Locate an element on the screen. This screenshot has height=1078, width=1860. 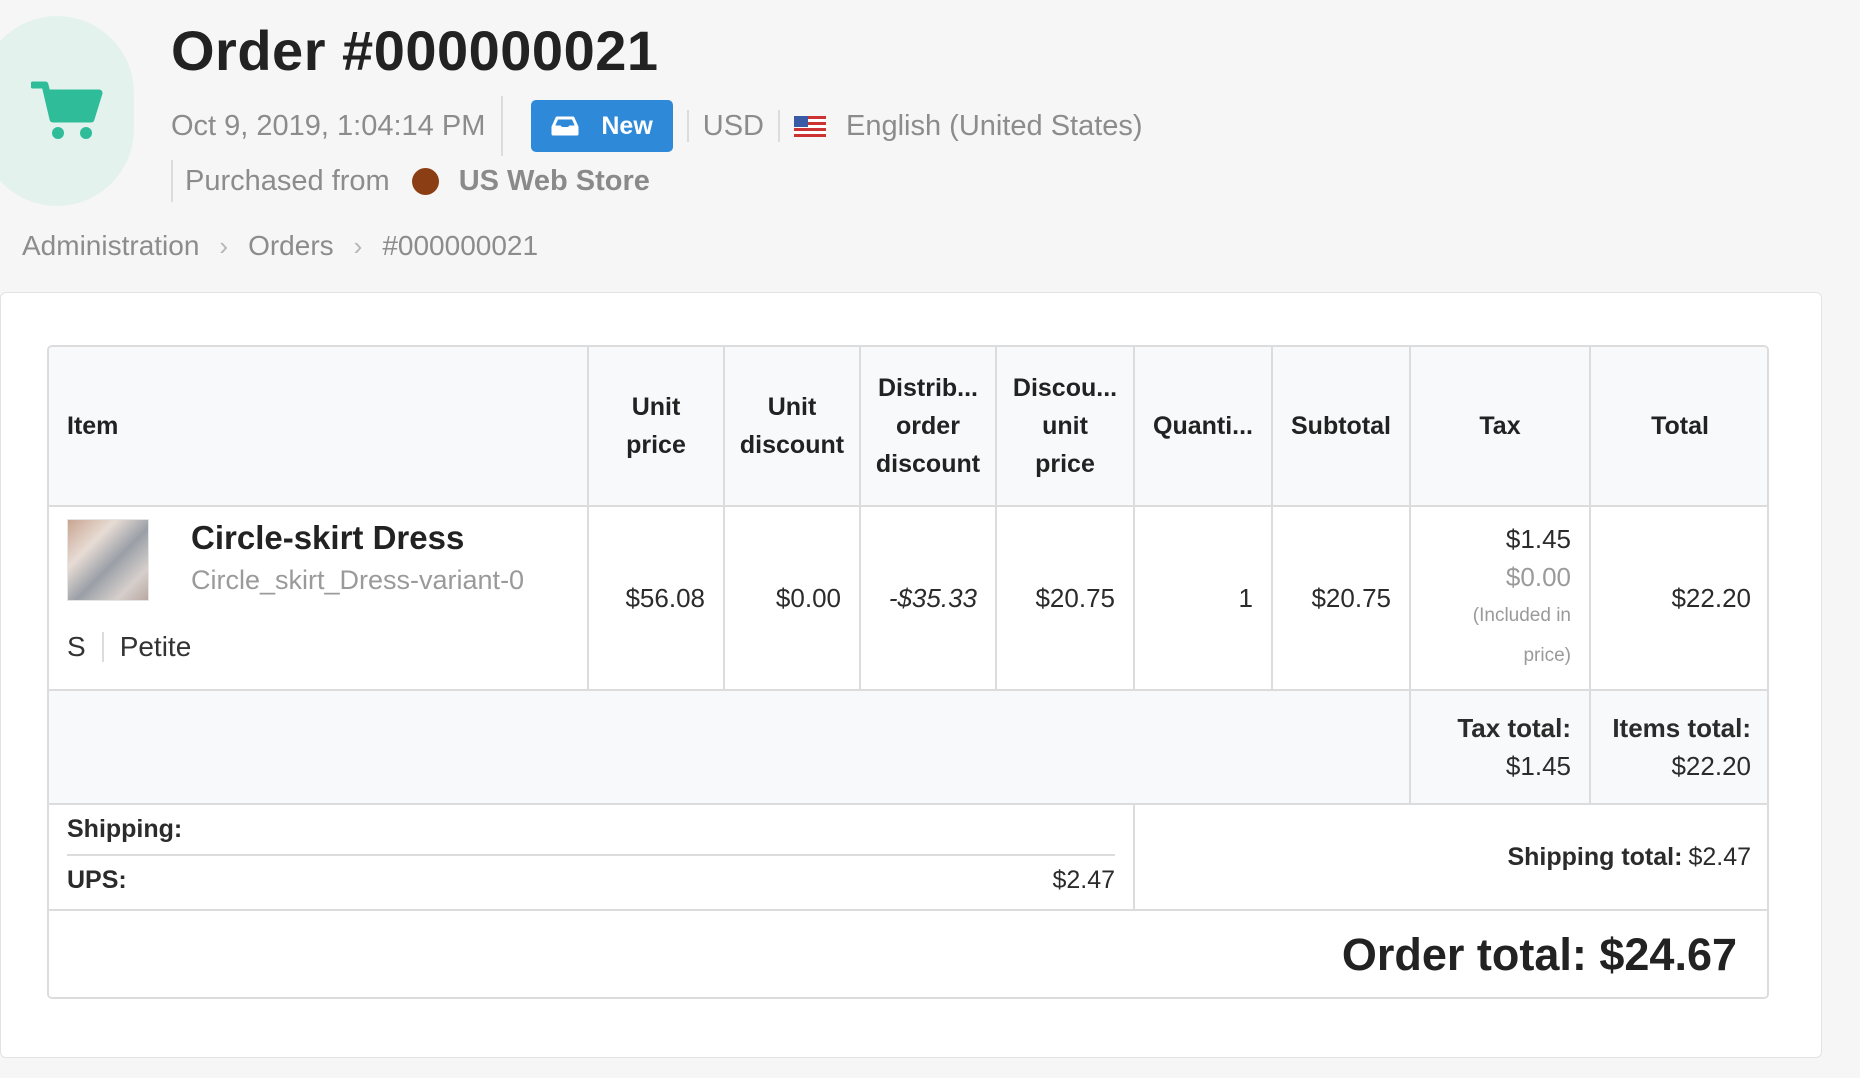
column-header-total: Total is located at coordinates (1678, 426).